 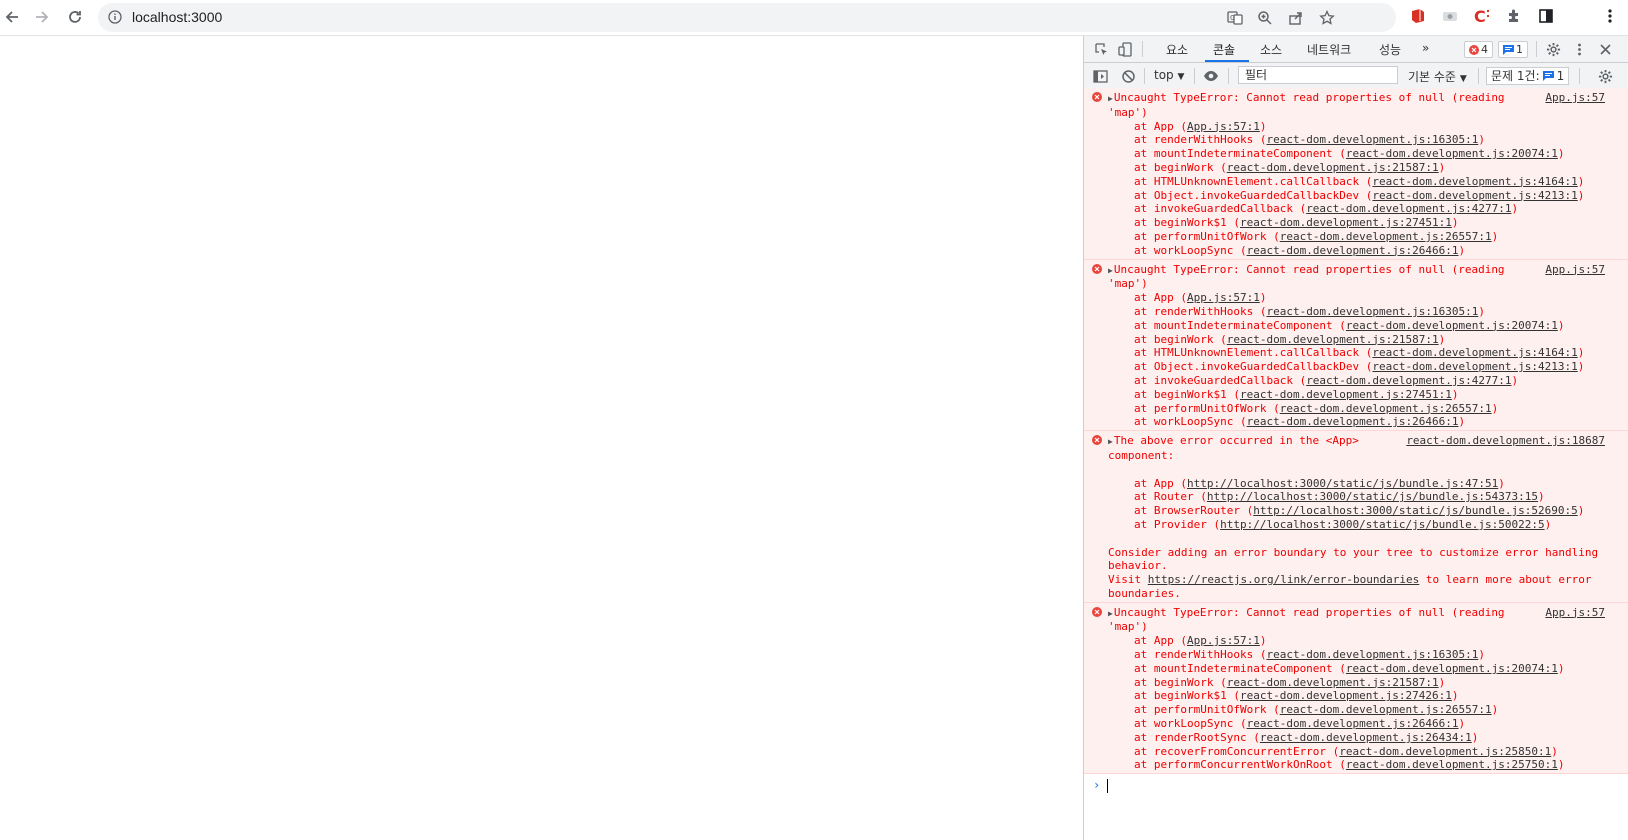 I want to click on stack-function: at invokeGuardedCallback (, so click(x=1220, y=209).